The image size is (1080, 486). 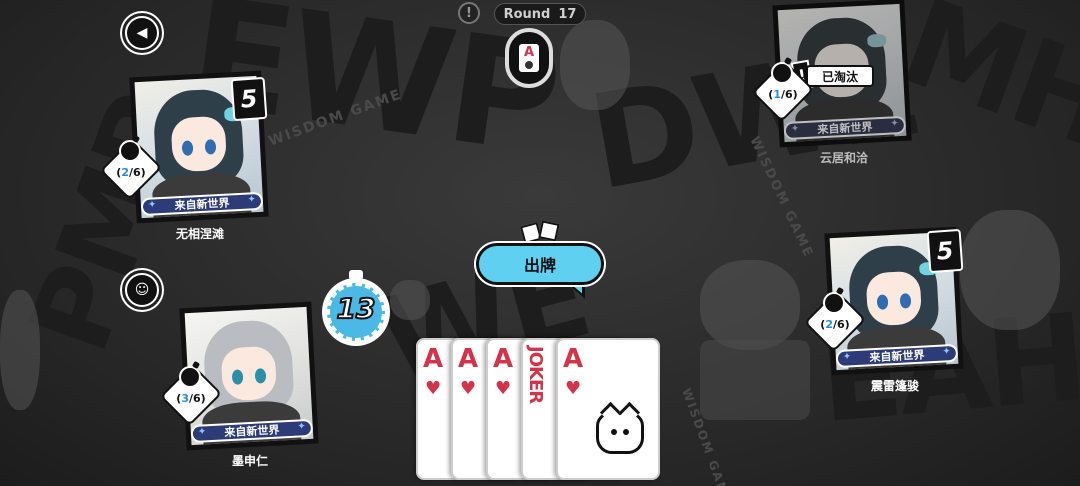 What do you see at coordinates (541, 411) in the screenshot?
I see `player-hand: A ♥ A ♥ A ♥ JOKER A ♥` at bounding box center [541, 411].